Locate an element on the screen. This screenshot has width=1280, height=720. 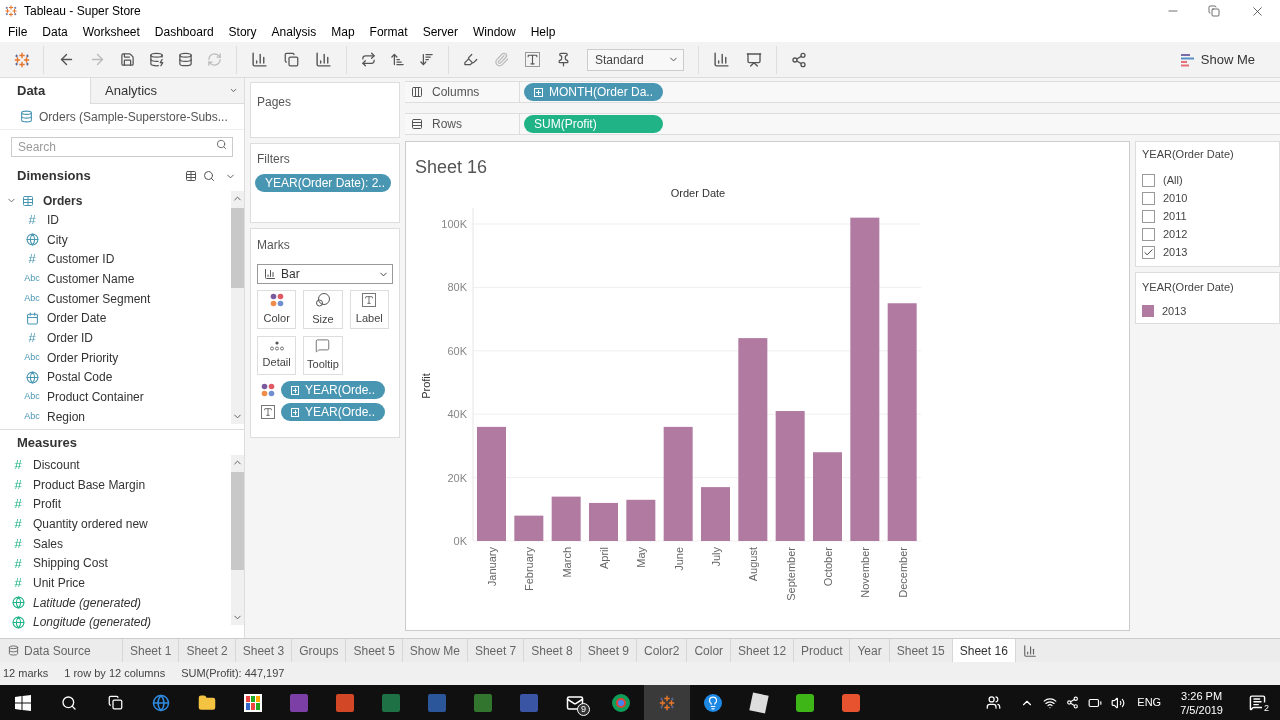
wifi-icon is located at coordinates (1050, 702).